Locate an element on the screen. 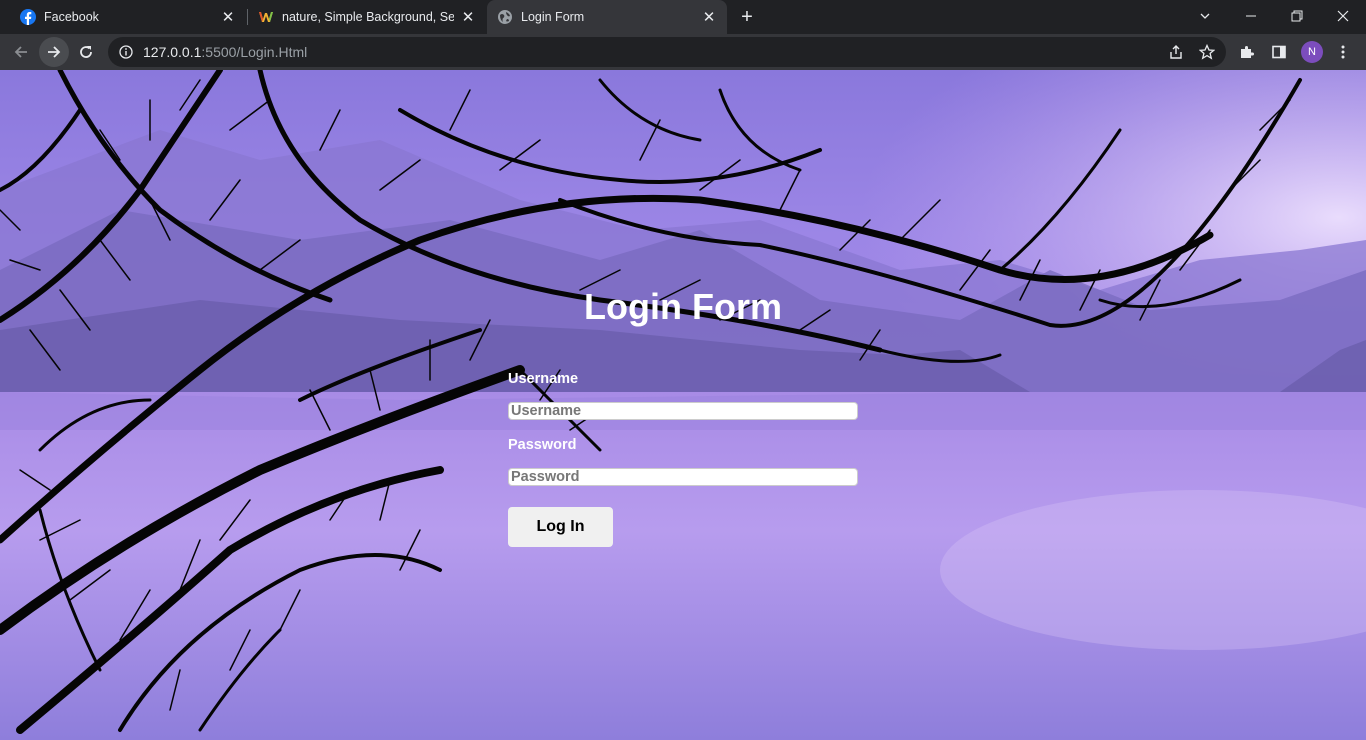 This screenshot has width=1366, height=740. info-icon is located at coordinates (126, 52).